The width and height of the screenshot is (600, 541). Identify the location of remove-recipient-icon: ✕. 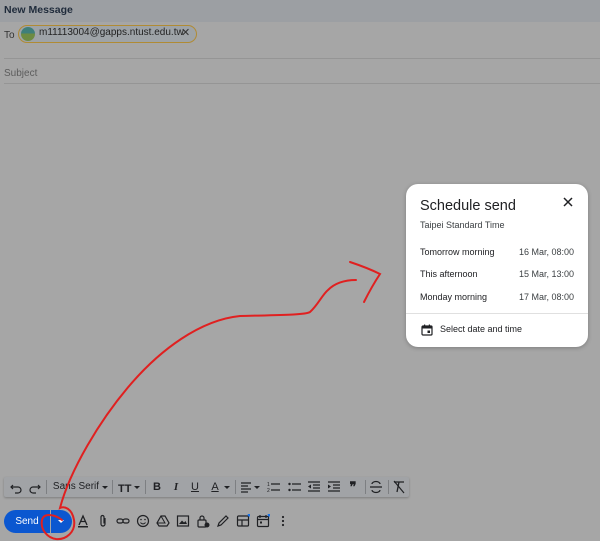
(185, 32).